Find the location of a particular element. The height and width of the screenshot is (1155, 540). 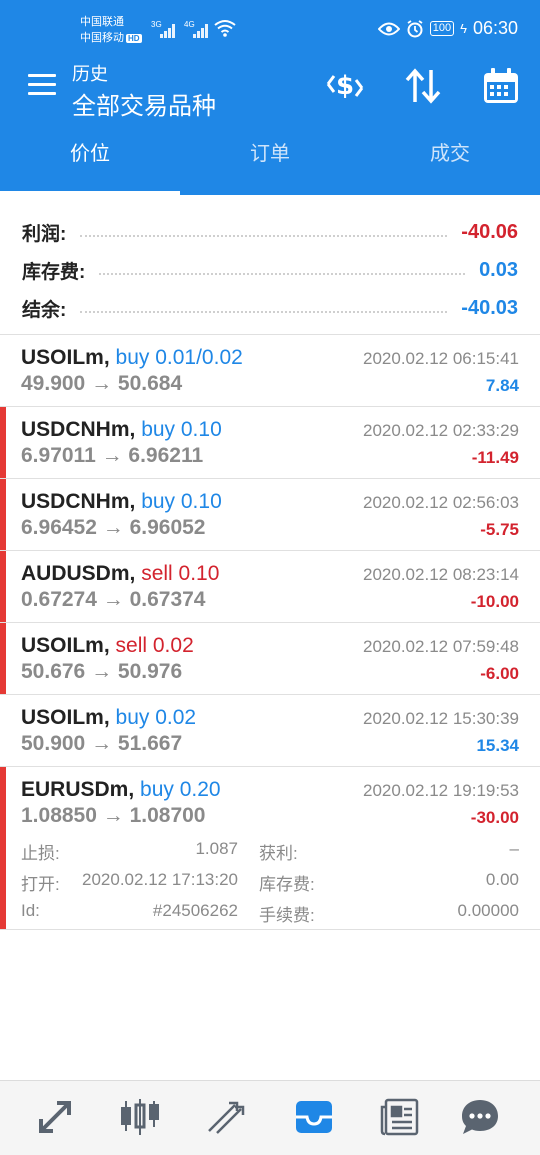

carrier-1: 中国联通 is located at coordinates (102, 22).